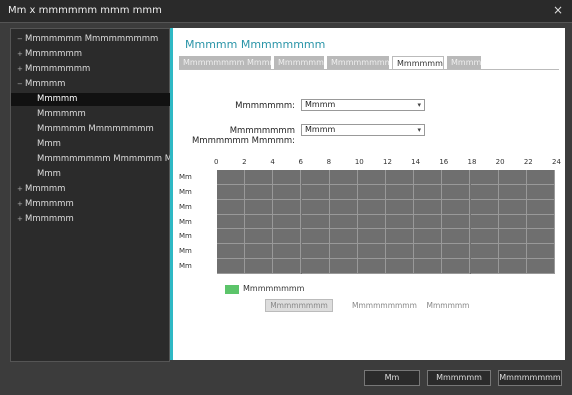 Image resolution: width=572 pixels, height=395 pixels. I want to click on tab-3: Mmmmmmmm, so click(418, 63).